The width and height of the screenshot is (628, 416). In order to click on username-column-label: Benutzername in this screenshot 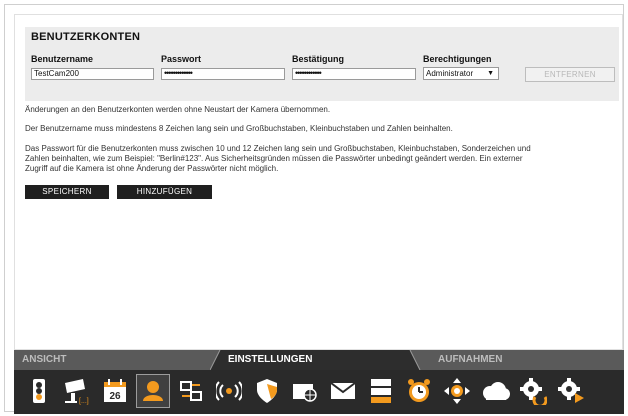, I will do `click(62, 59)`.